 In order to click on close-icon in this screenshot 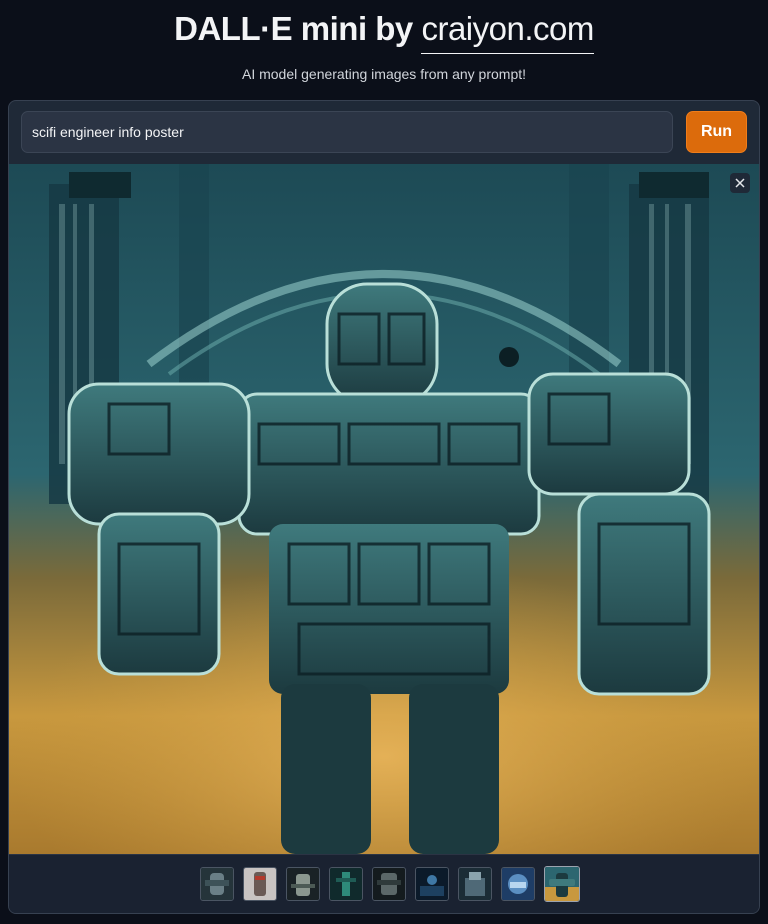, I will do `click(740, 183)`.